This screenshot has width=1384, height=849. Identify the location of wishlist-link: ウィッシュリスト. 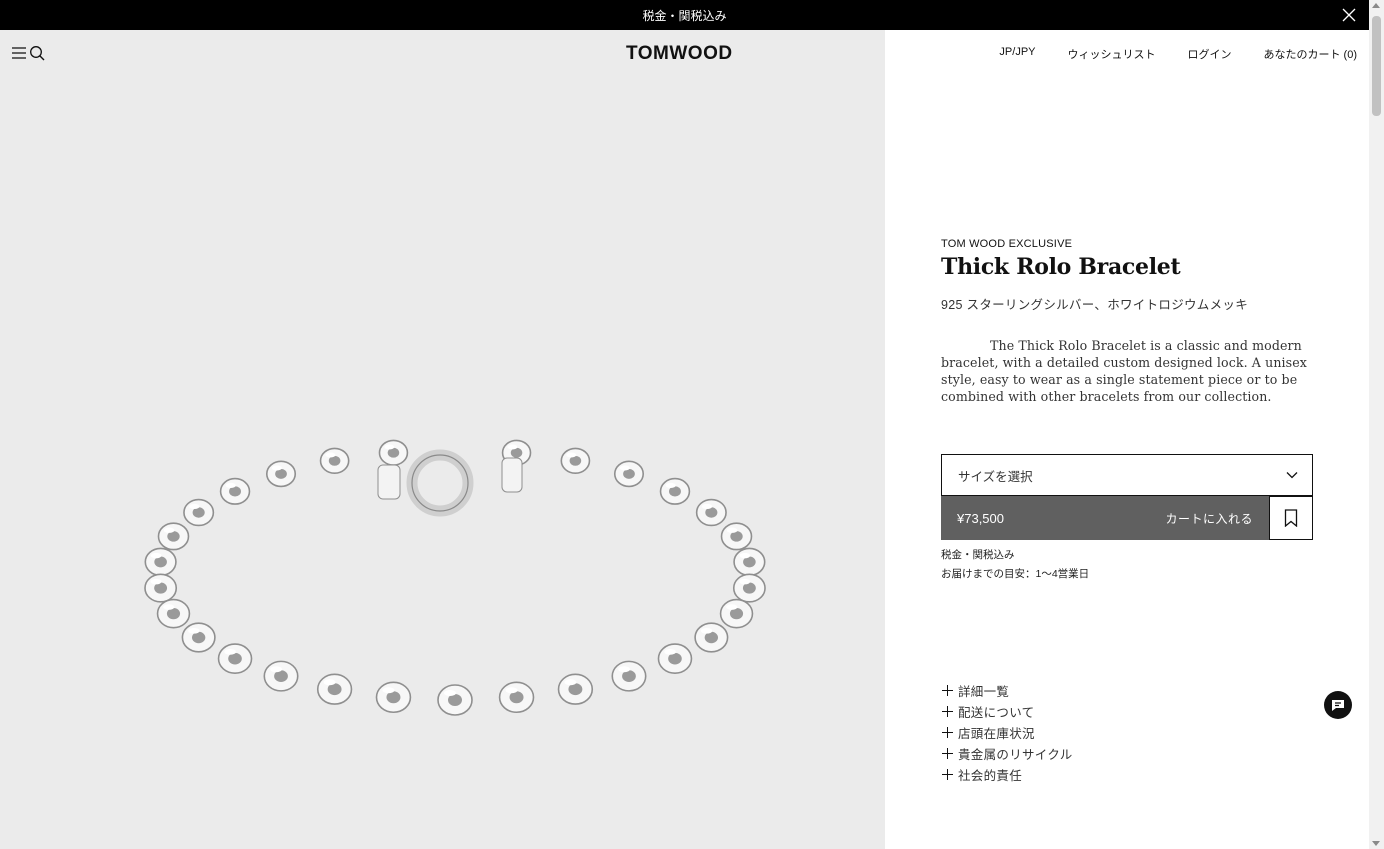
(1112, 54).